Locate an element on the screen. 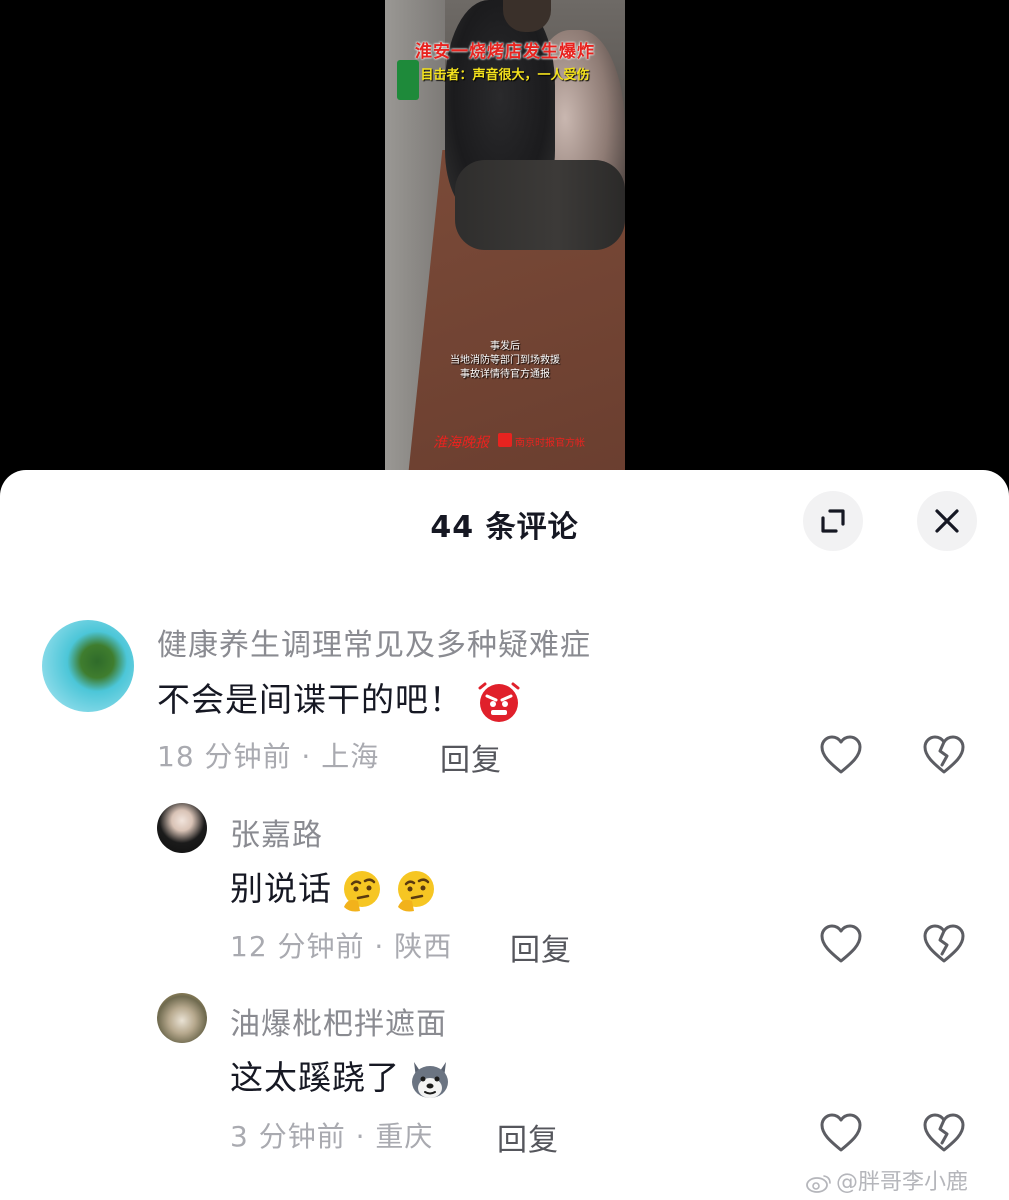  comment-text-content: 这太蹊跷了 is located at coordinates (315, 1077).